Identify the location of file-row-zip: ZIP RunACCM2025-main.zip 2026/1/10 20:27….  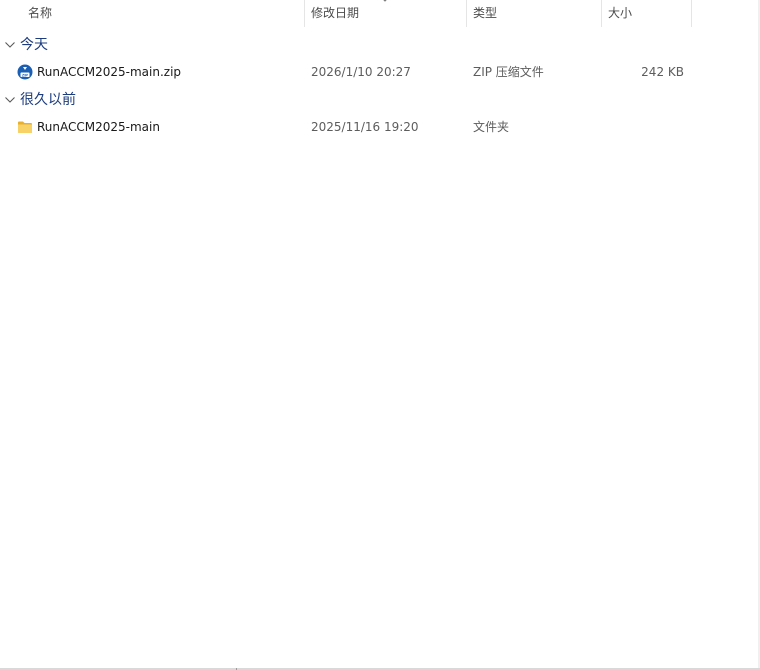
(380, 72).